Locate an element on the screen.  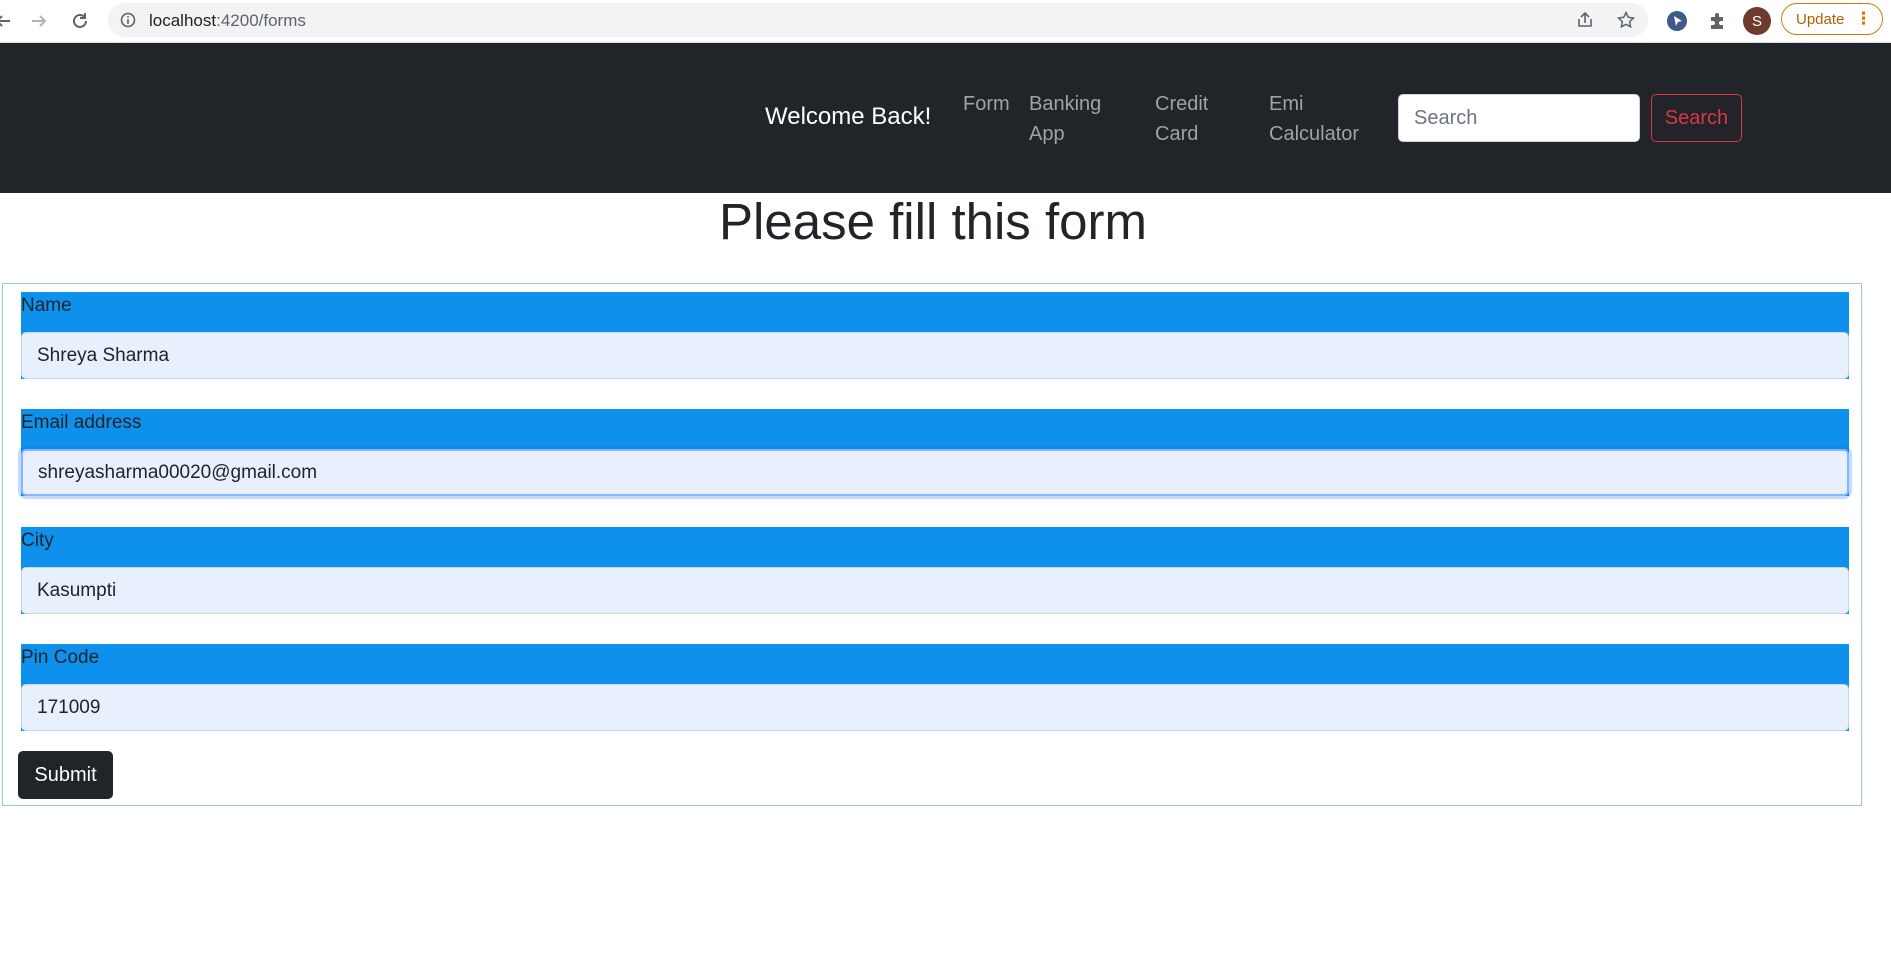
url-text: localhost:4200/forms is located at coordinates (227, 21).